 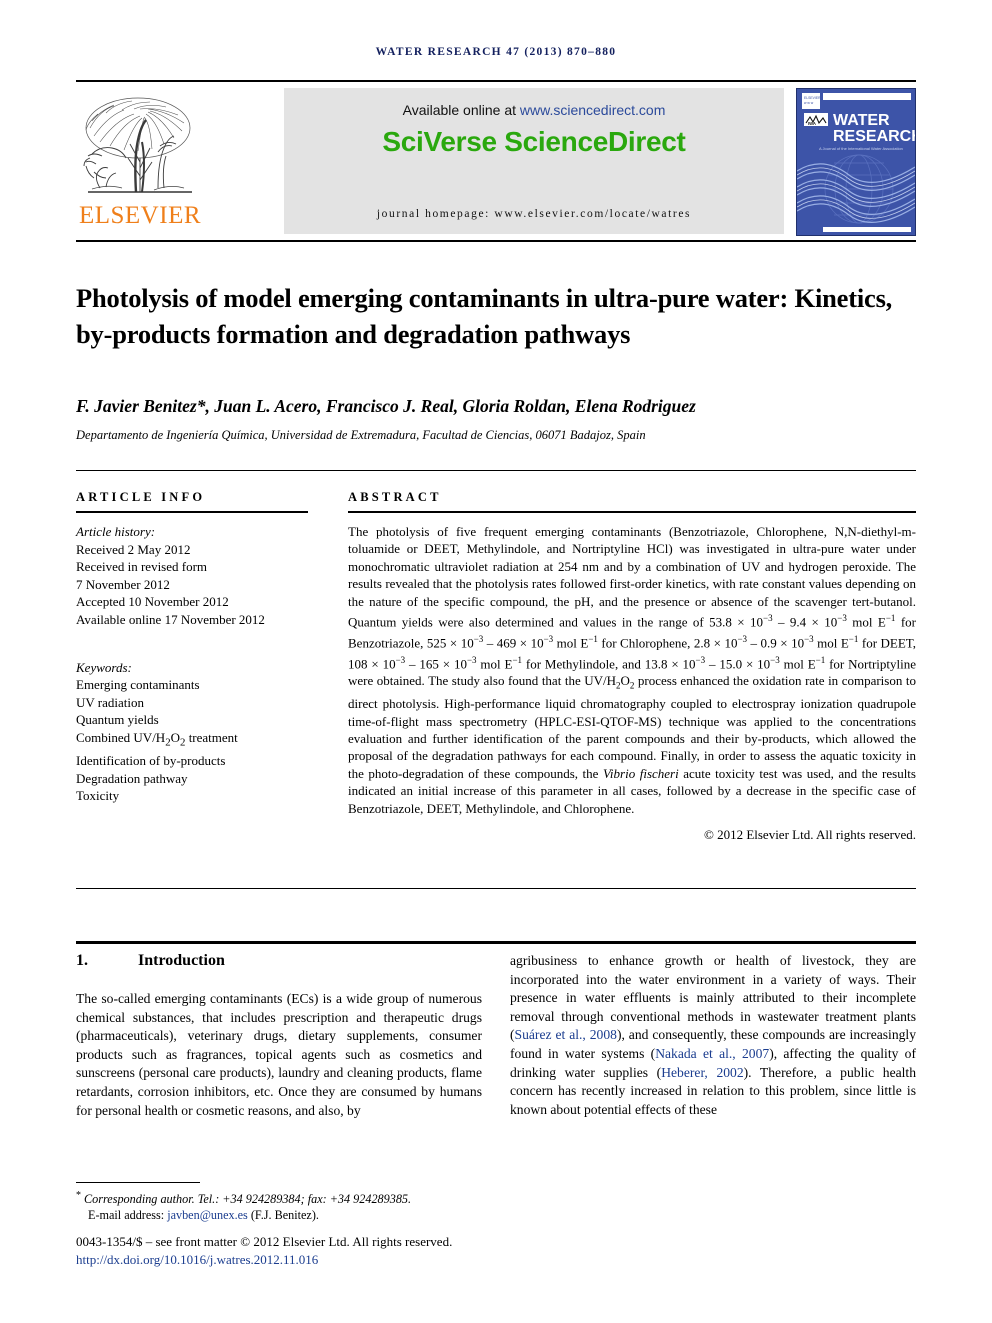 I want to click on abstract-bottom-rule, so click(x=496, y=888).